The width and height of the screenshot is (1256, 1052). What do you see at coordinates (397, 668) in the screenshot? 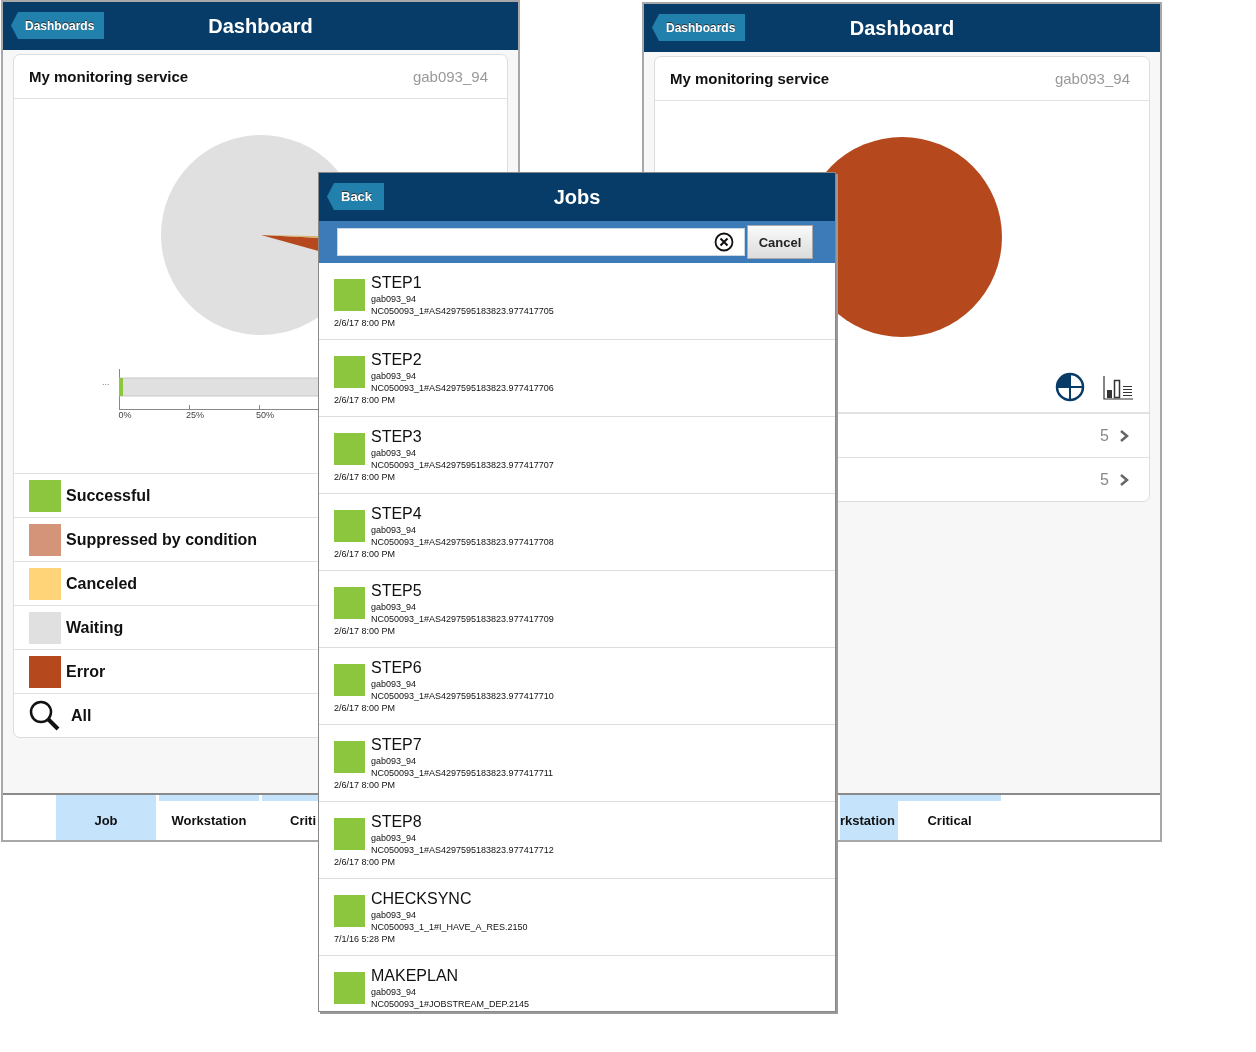
I see `job-name: STEP6` at bounding box center [397, 668].